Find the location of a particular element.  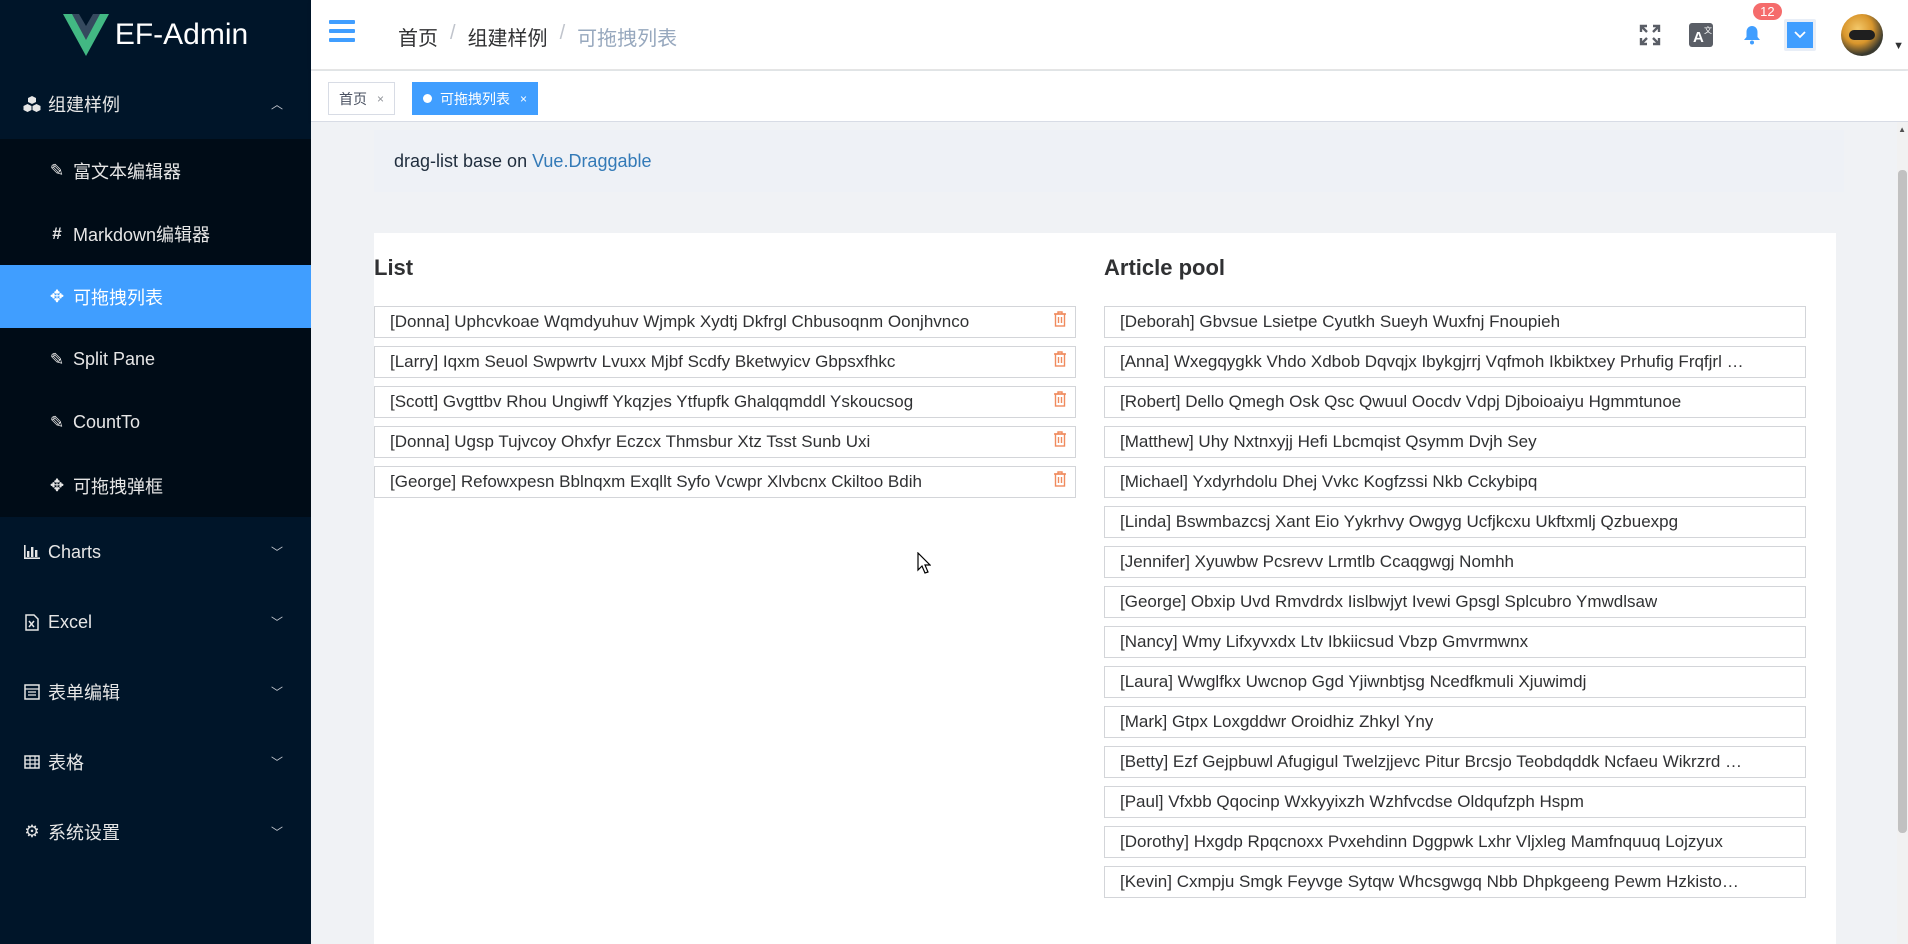

chevron-up-icon: ︿ is located at coordinates (276, 104).